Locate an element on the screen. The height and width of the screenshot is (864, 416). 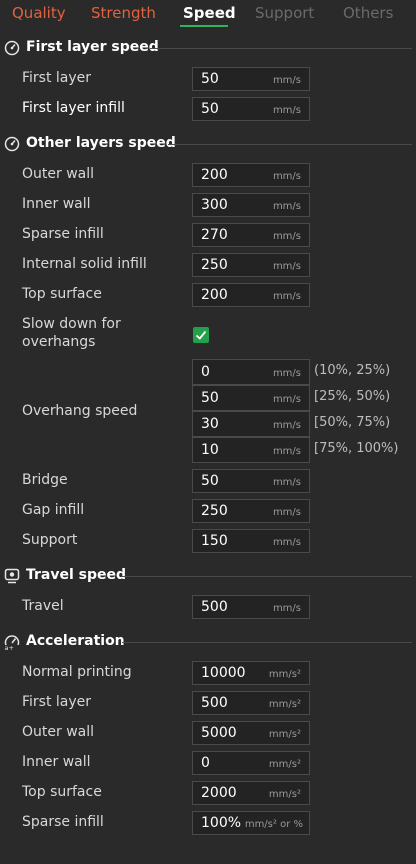
gap-infill-label: Gap infill is located at coordinates (53, 510).